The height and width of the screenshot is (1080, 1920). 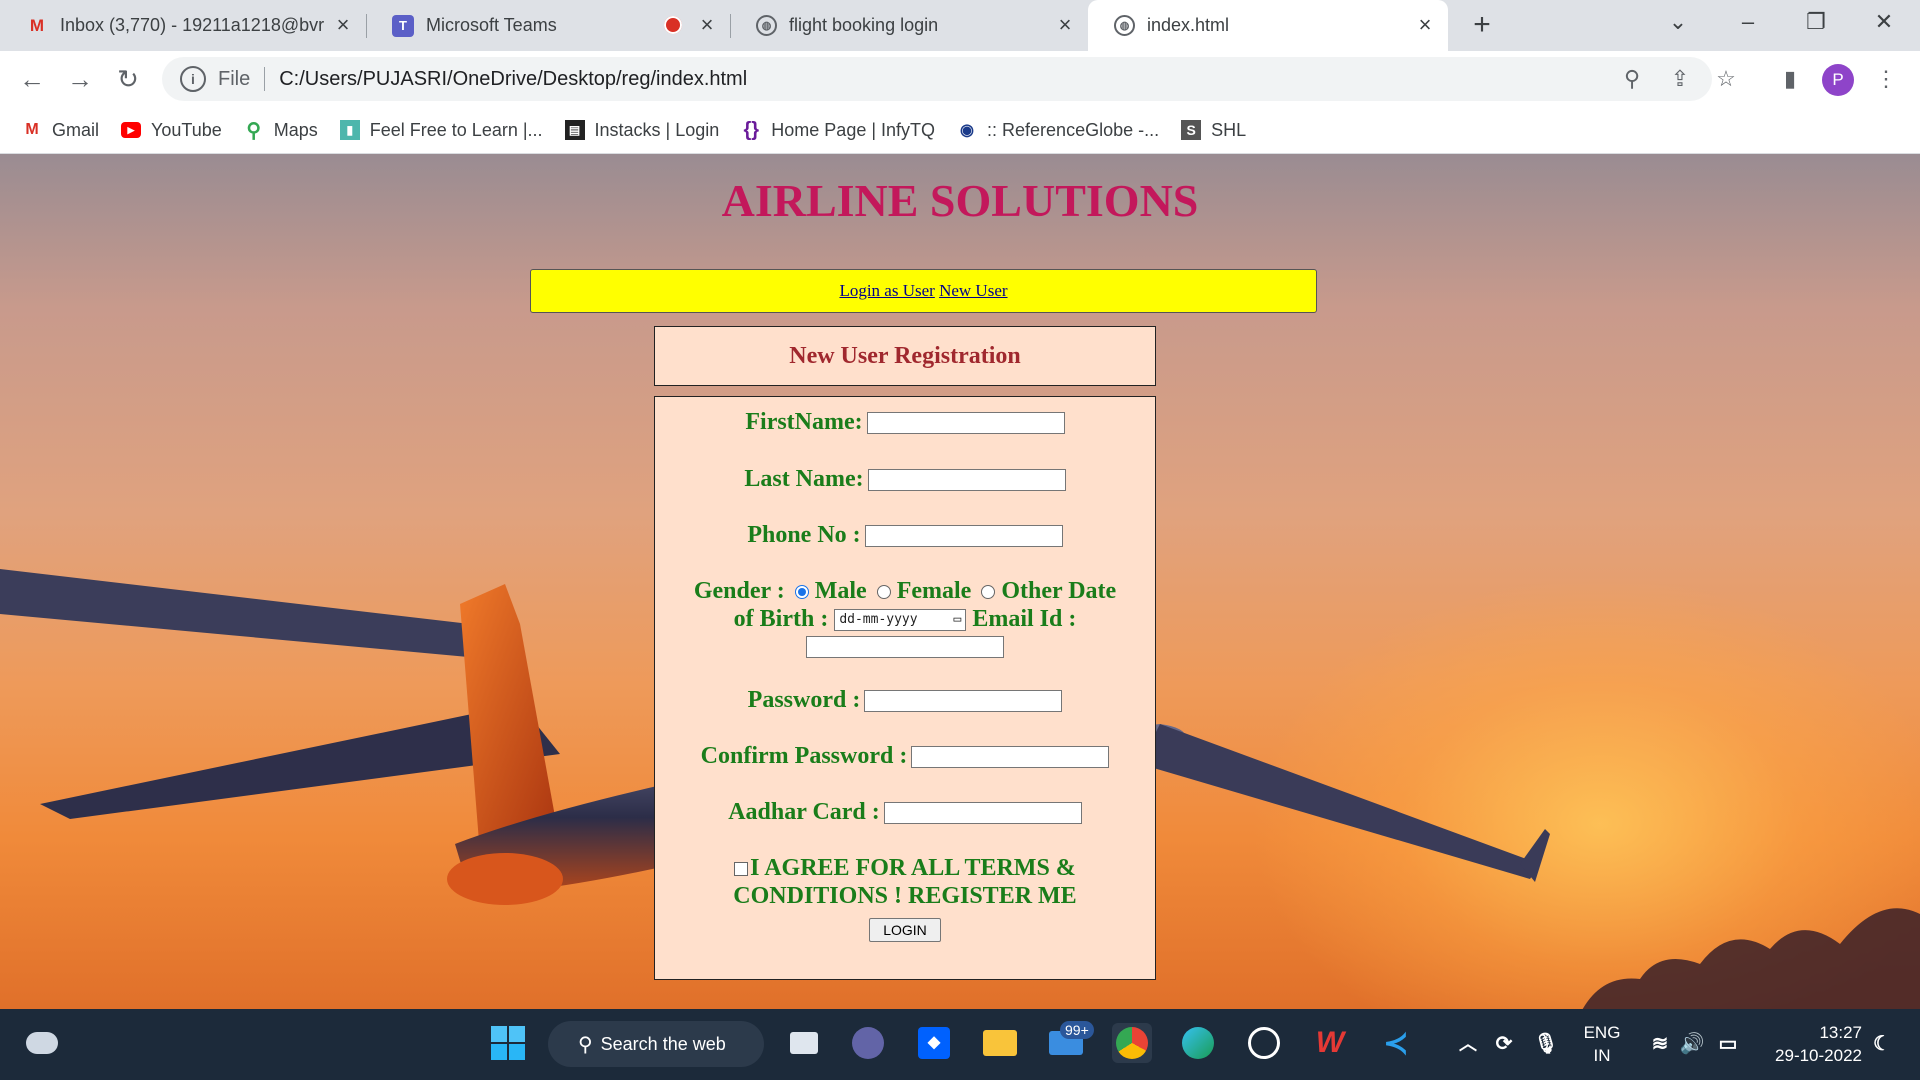 What do you see at coordinates (280, 130) in the screenshot?
I see `bookmark-maps: ⚲ Maps` at bounding box center [280, 130].